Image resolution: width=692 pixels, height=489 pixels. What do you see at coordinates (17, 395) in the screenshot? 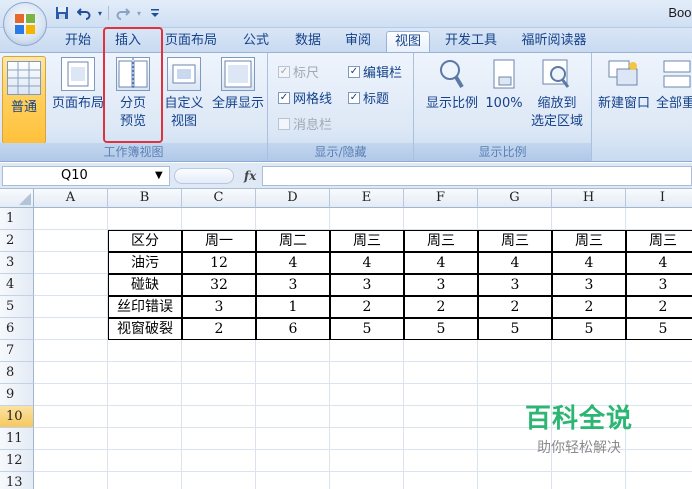
I see `row-header: 9` at bounding box center [17, 395].